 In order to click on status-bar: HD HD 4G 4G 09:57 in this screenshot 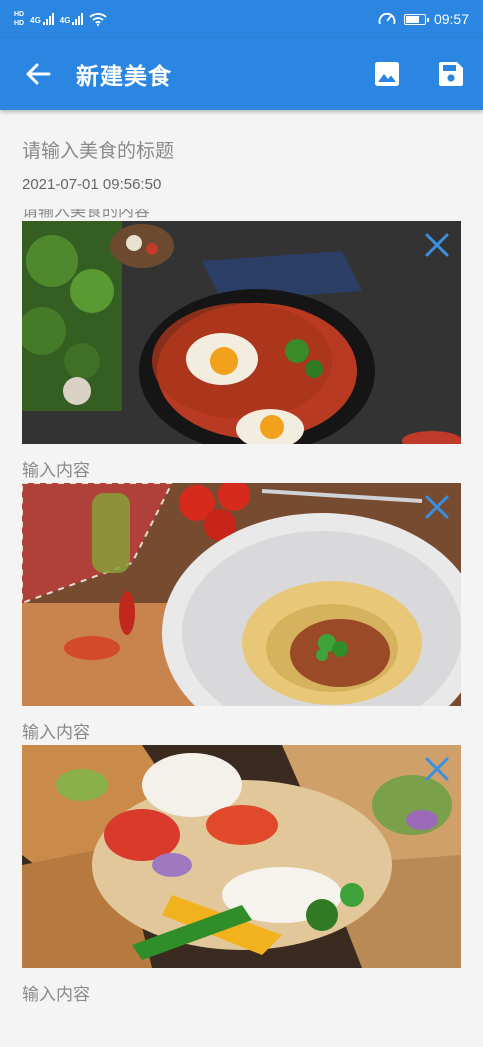, I will do `click(241, 19)`.